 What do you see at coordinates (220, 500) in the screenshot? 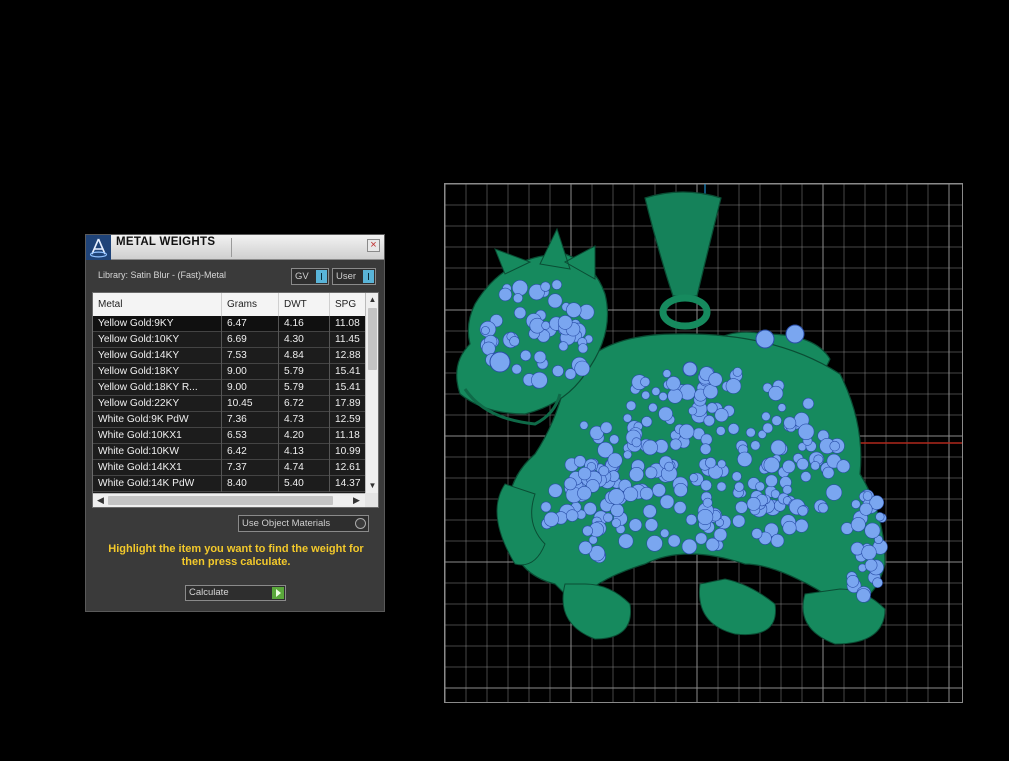
I see `horizontal-scroll-thumb` at bounding box center [220, 500].